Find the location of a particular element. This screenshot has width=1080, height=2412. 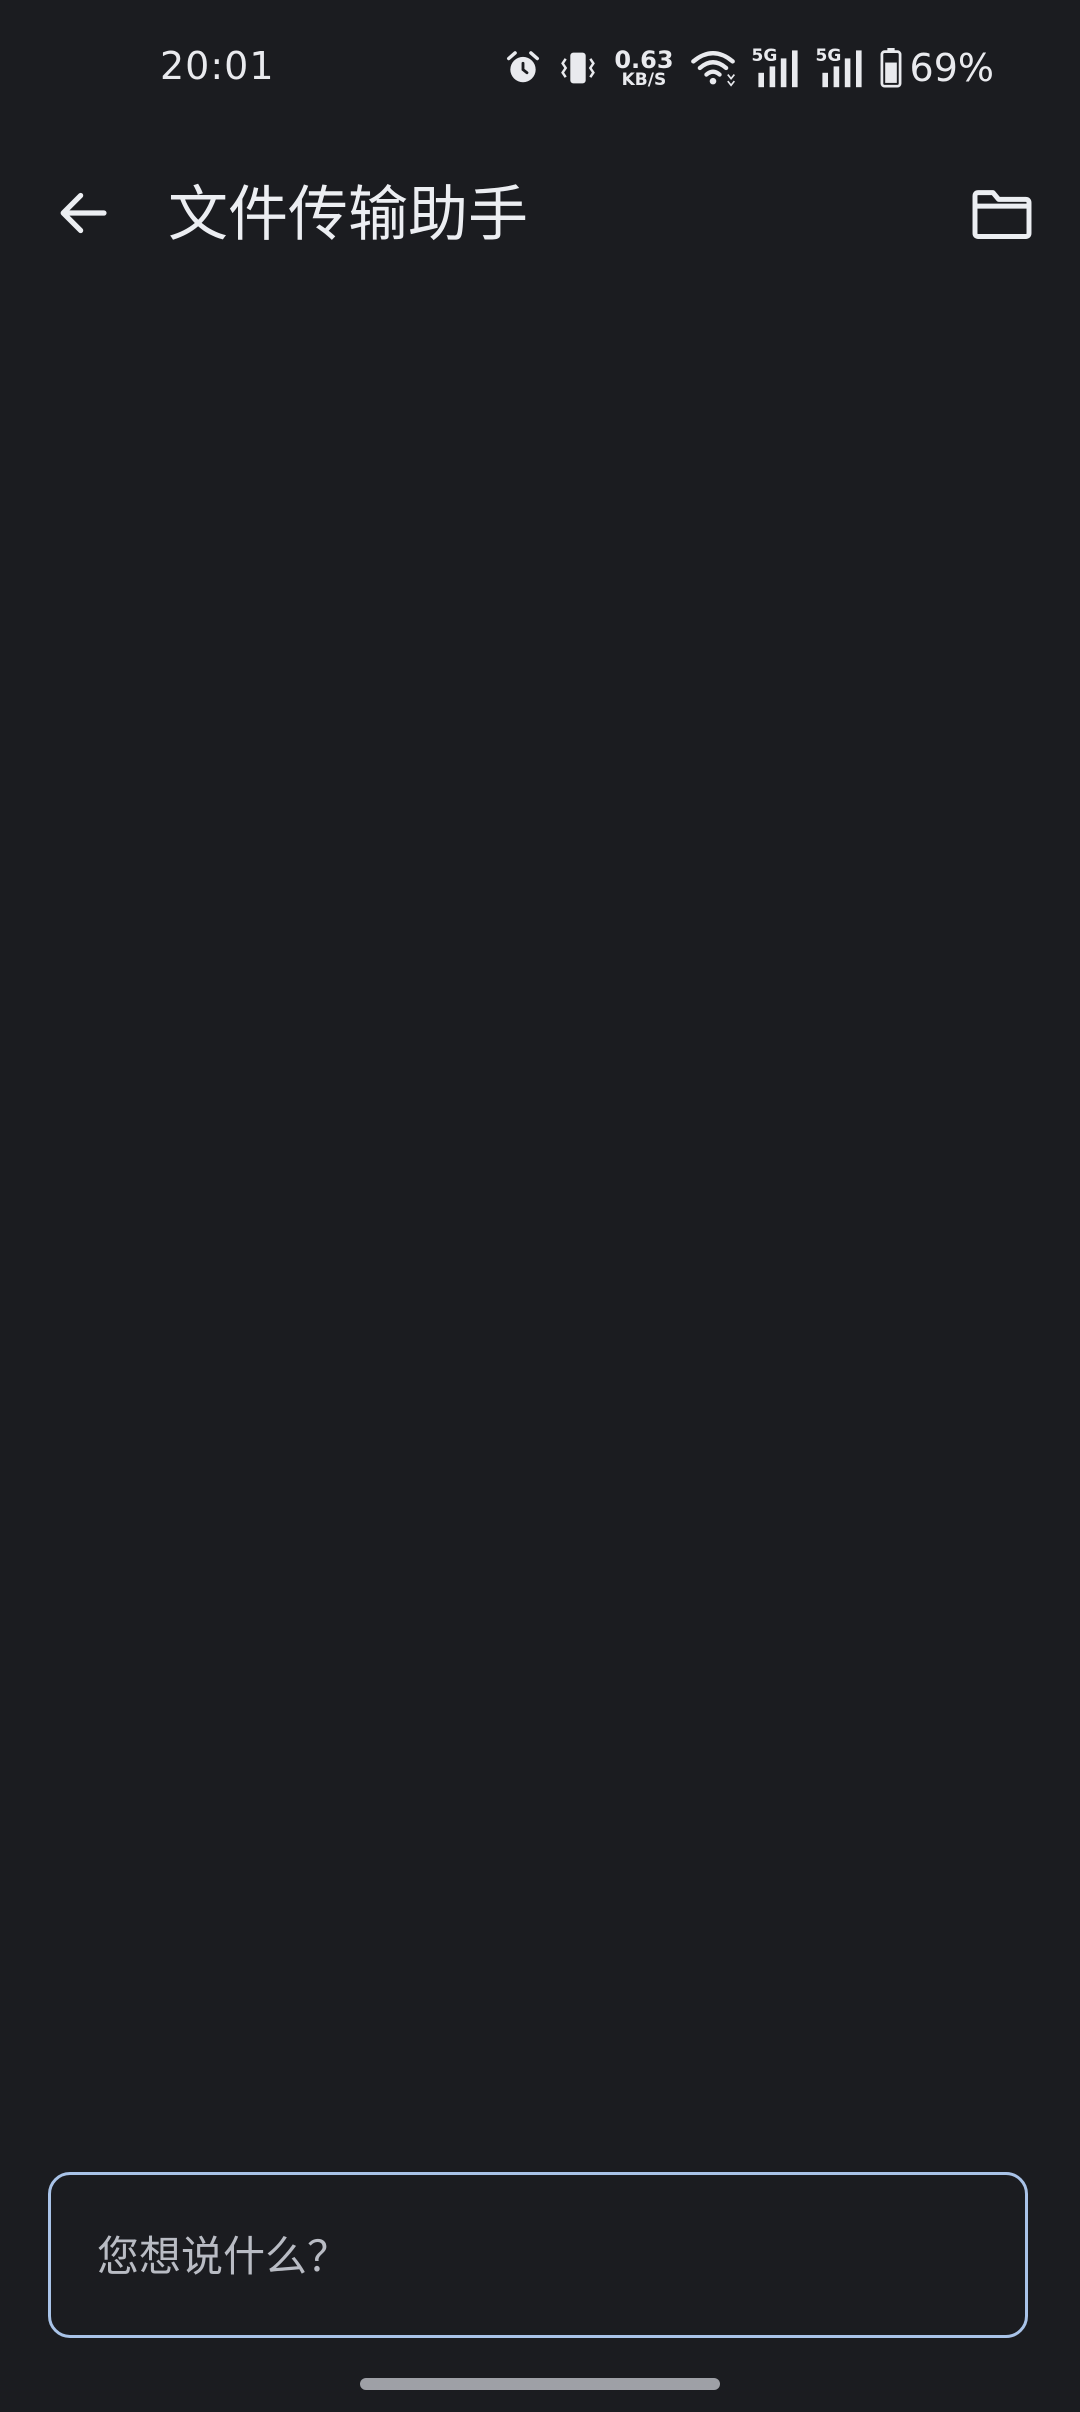

net-speed-unit: KB/S is located at coordinates (644, 79).